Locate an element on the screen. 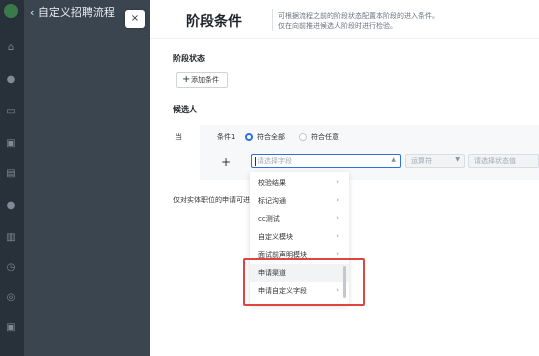  document-icon: ▤ is located at coordinates (11, 174).